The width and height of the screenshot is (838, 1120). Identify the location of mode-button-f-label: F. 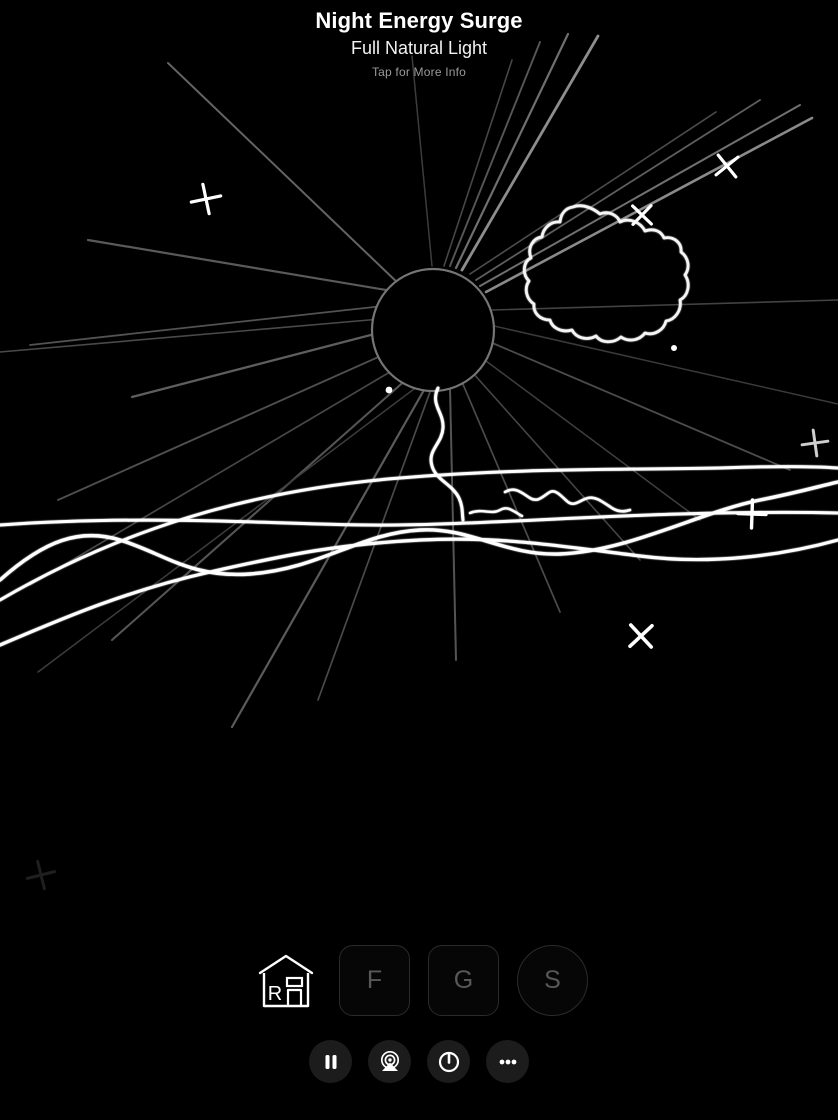
(374, 980).